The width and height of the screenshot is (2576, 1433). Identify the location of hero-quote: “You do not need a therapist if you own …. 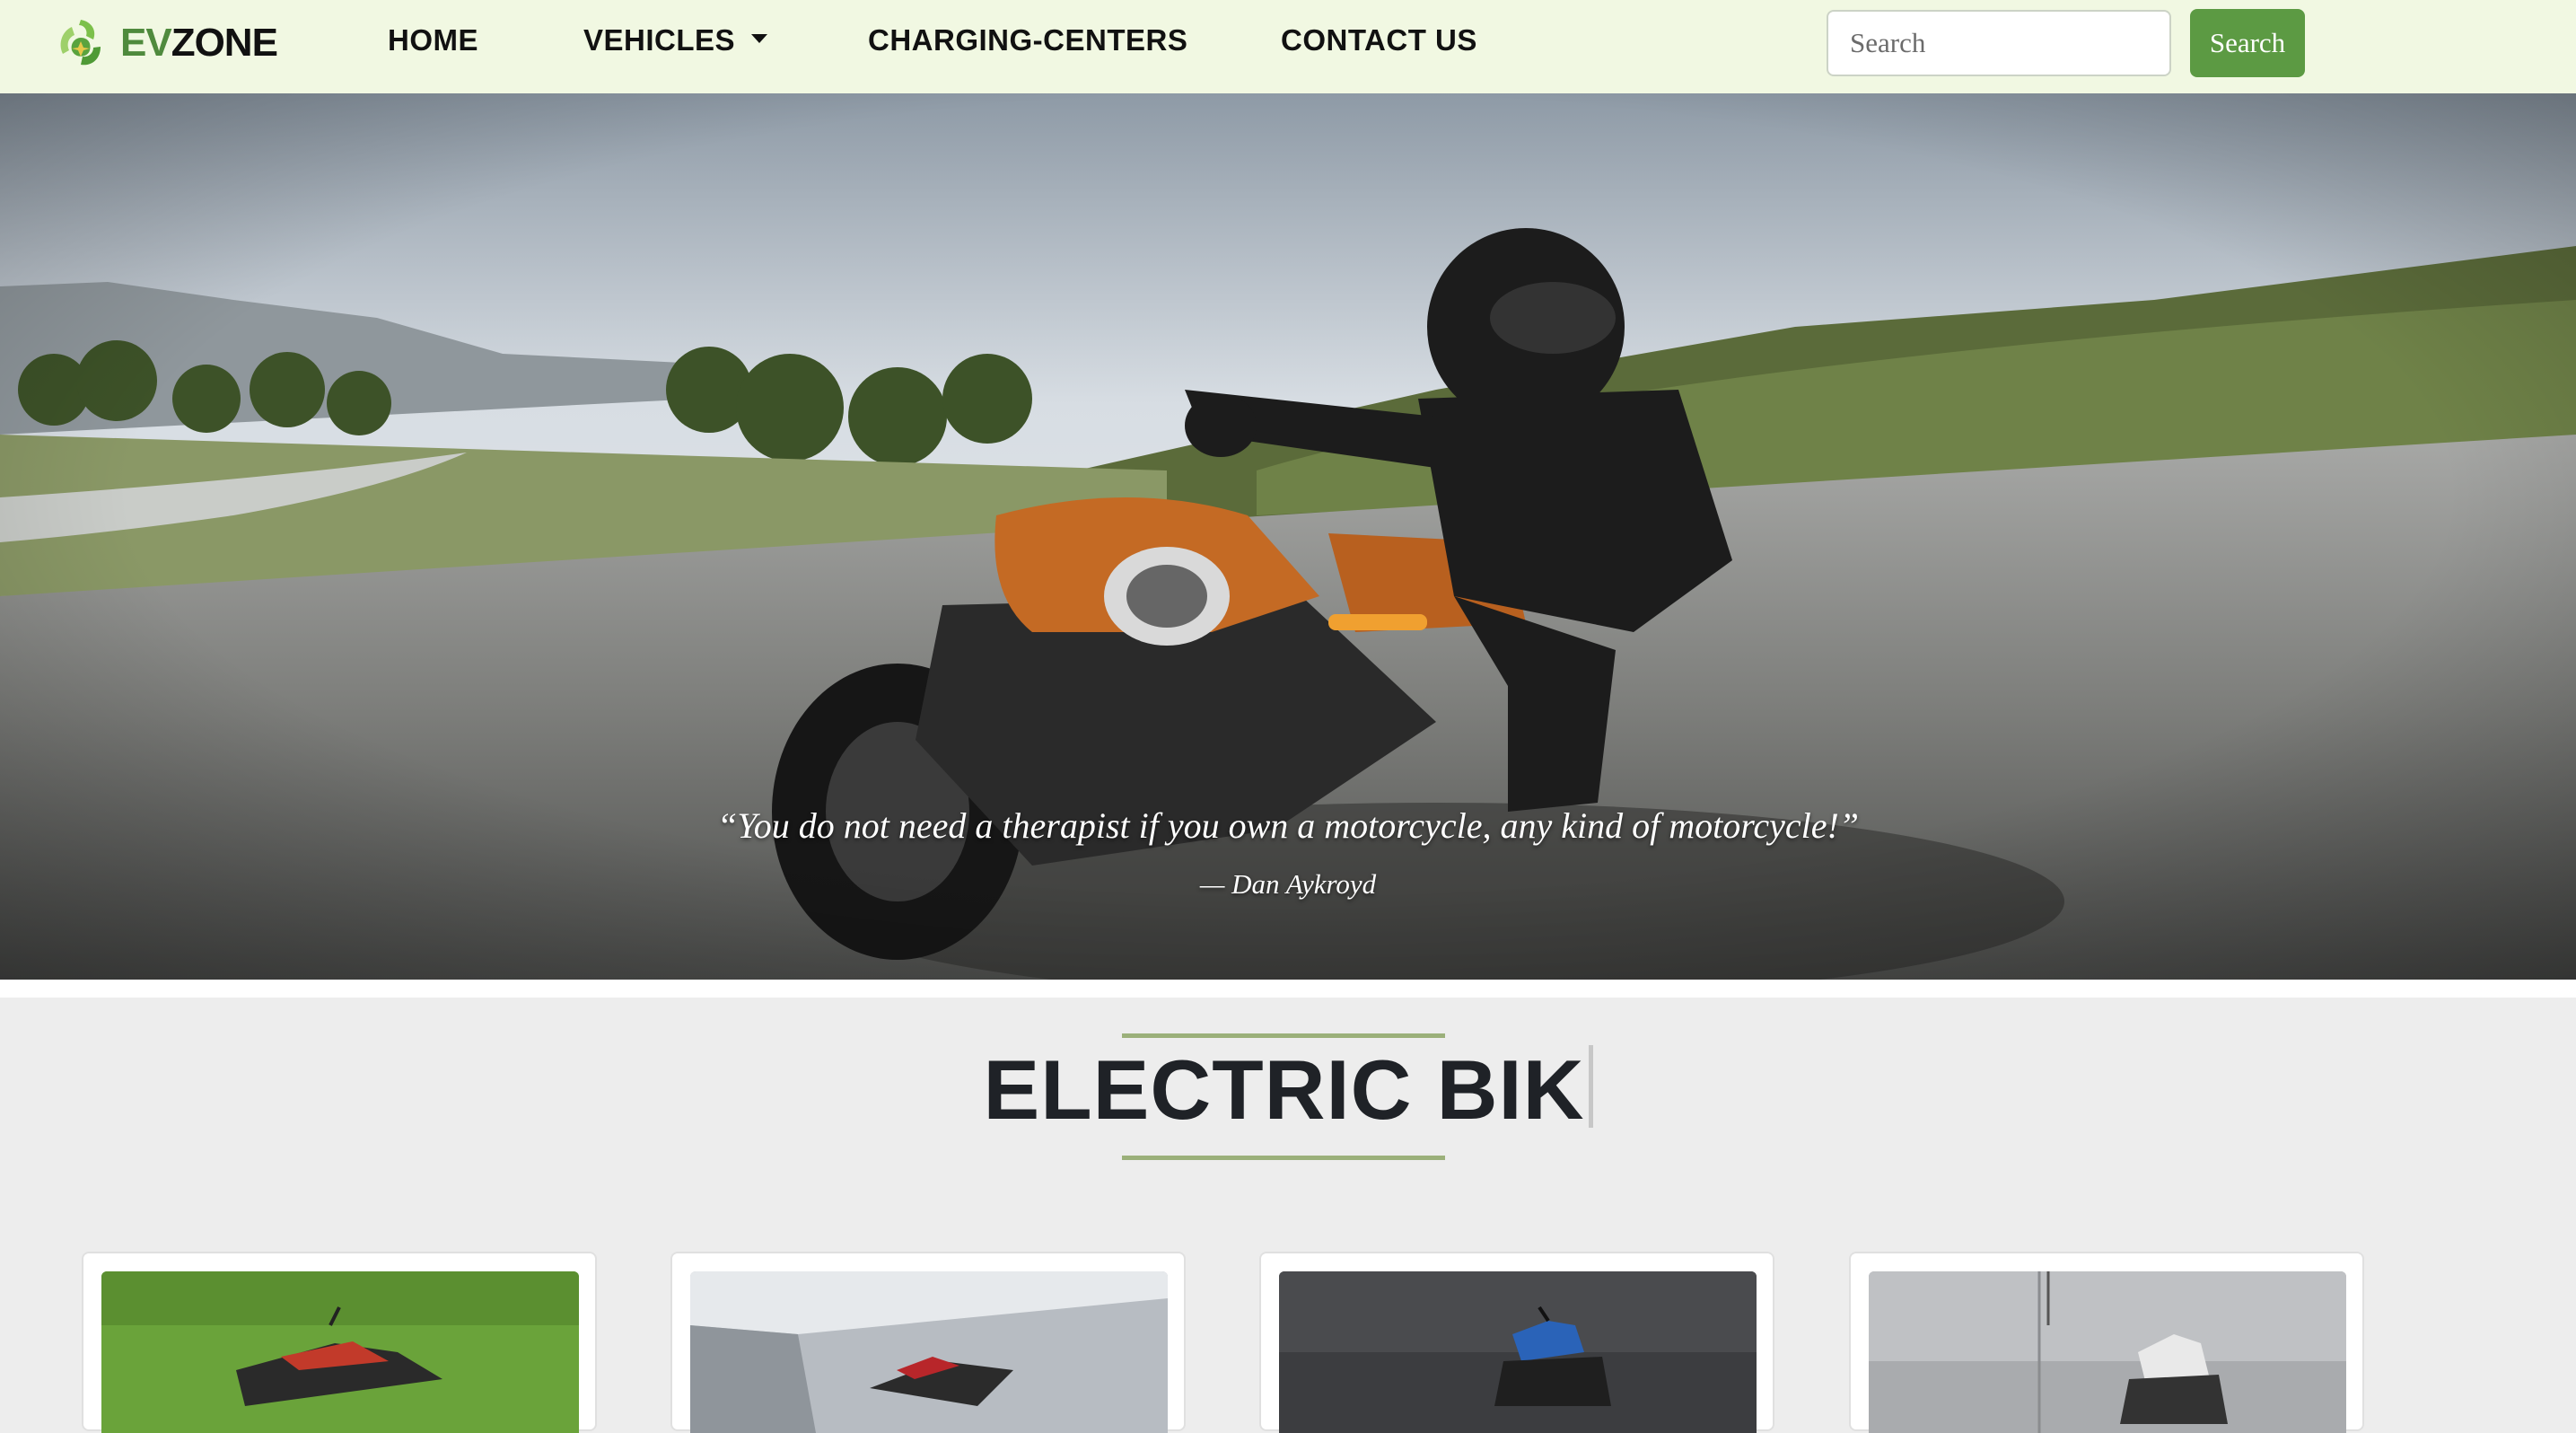
(1288, 825).